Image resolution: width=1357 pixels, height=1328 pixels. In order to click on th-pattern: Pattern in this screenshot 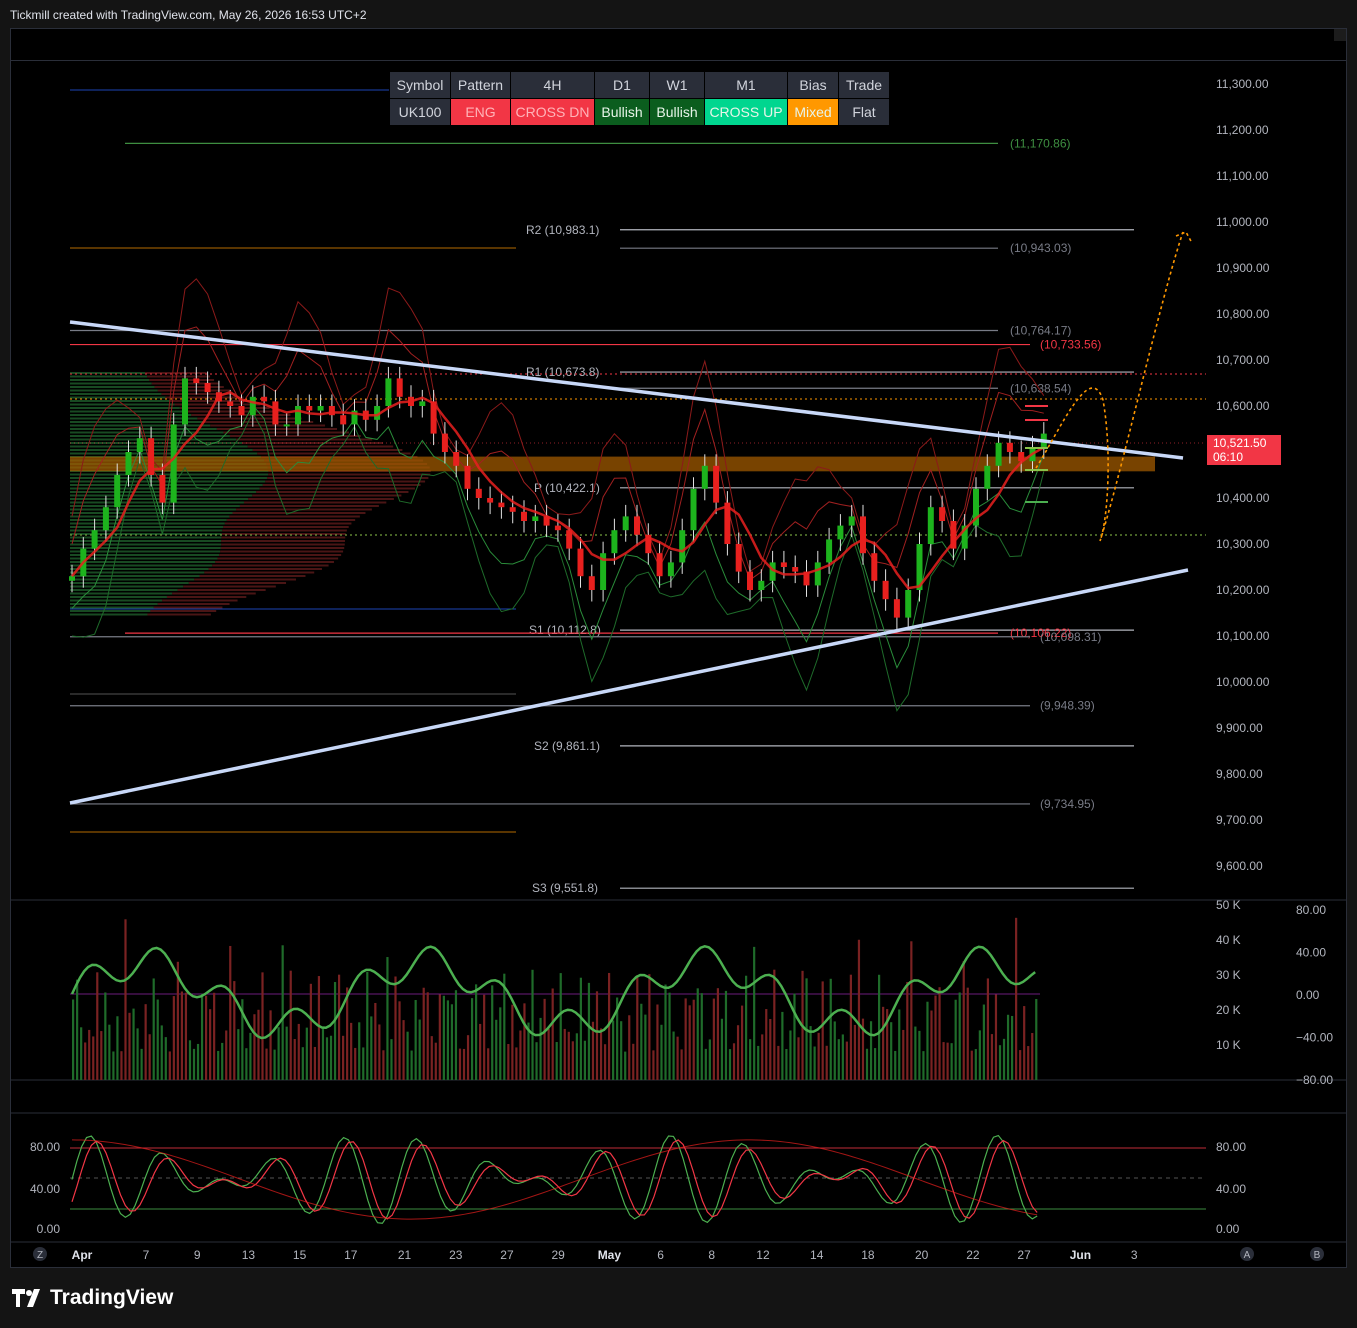, I will do `click(480, 85)`.